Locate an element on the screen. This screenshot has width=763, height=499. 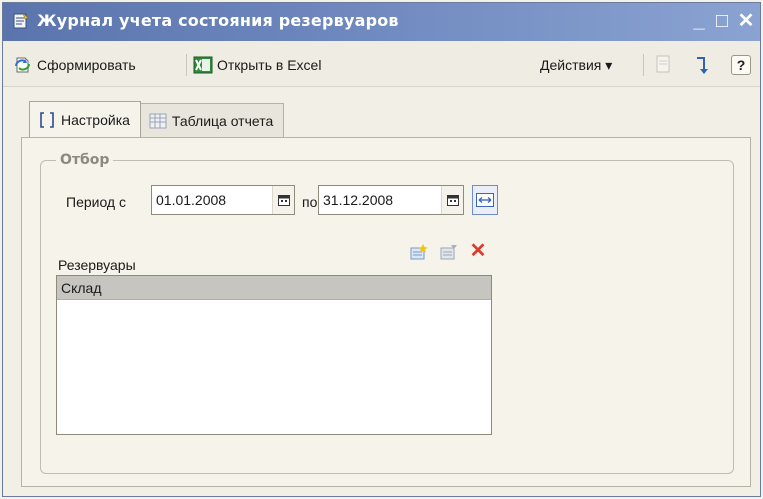
generate-button: Сформировать is located at coordinates (74, 65).